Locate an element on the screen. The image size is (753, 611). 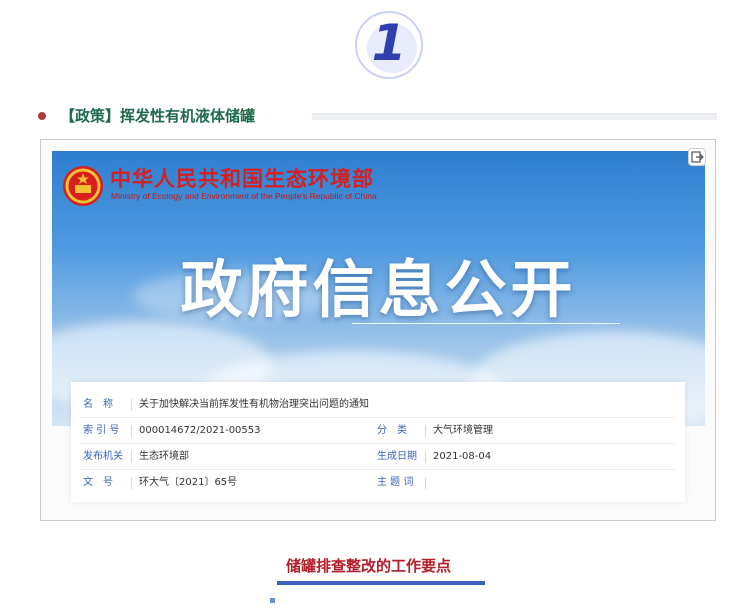
docno-label: 文 号 is located at coordinates (98, 482).